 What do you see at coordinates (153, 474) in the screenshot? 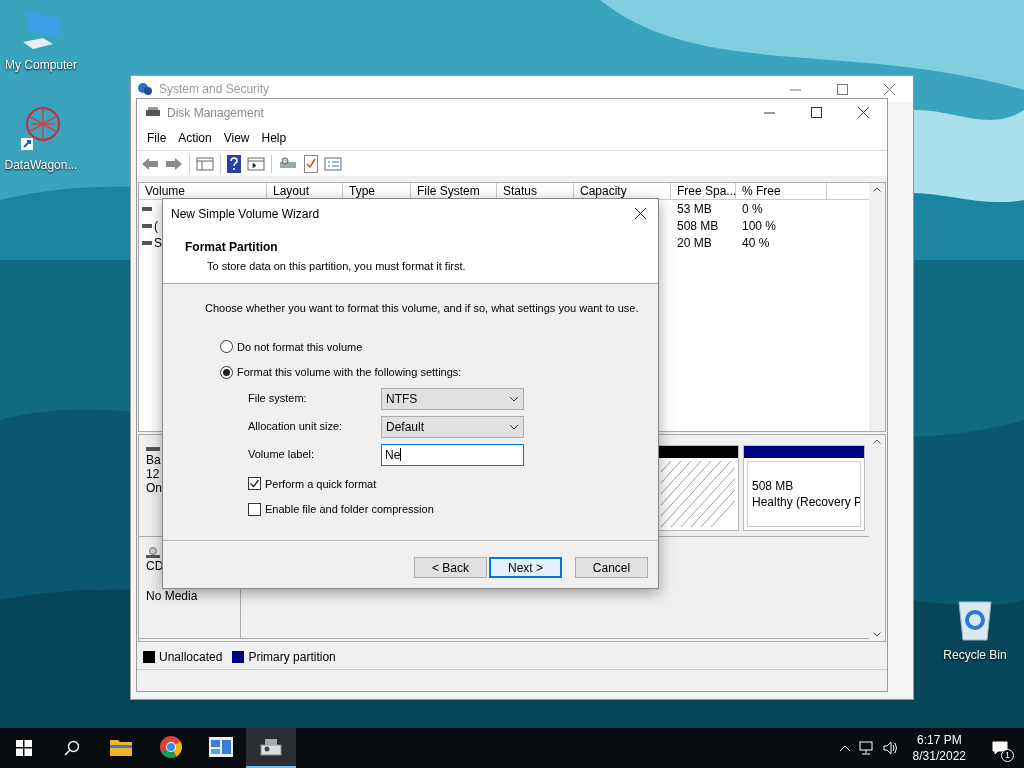
I see `disk-label: 12` at bounding box center [153, 474].